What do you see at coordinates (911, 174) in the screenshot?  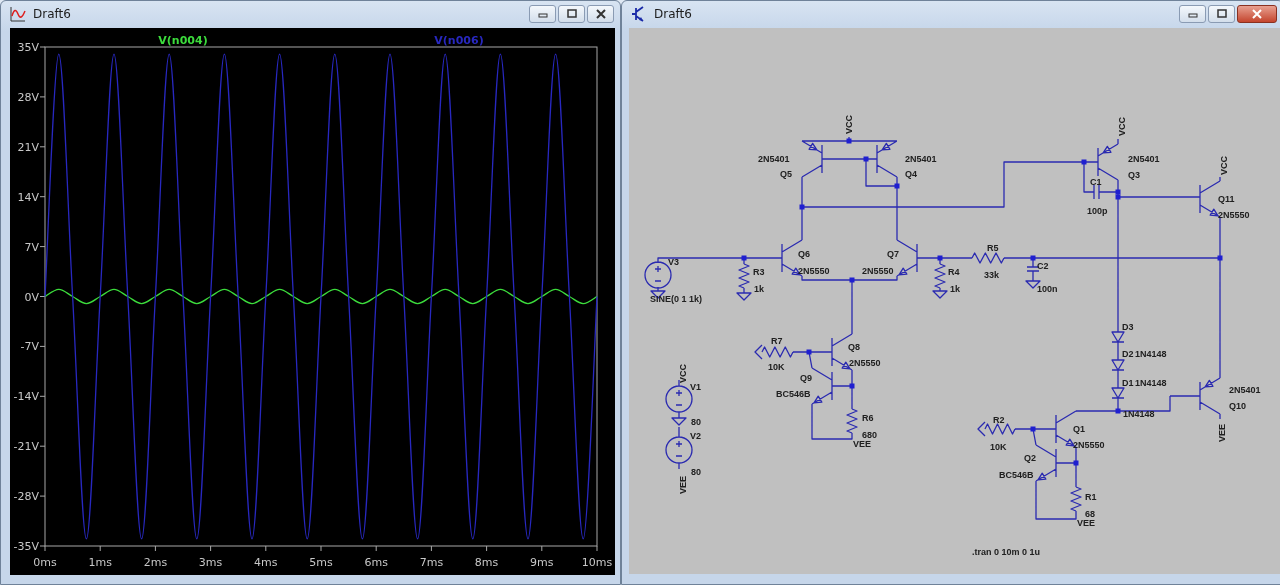 I see `schematic-label: Q4` at bounding box center [911, 174].